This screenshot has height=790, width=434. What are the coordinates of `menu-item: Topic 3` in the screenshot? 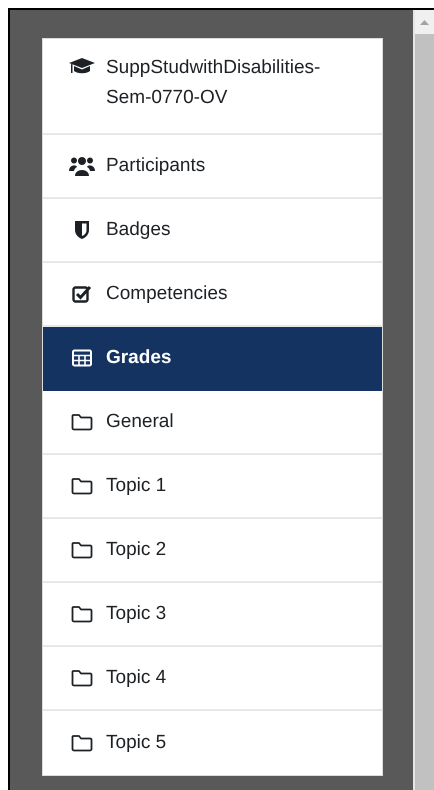 It's located at (212, 615).